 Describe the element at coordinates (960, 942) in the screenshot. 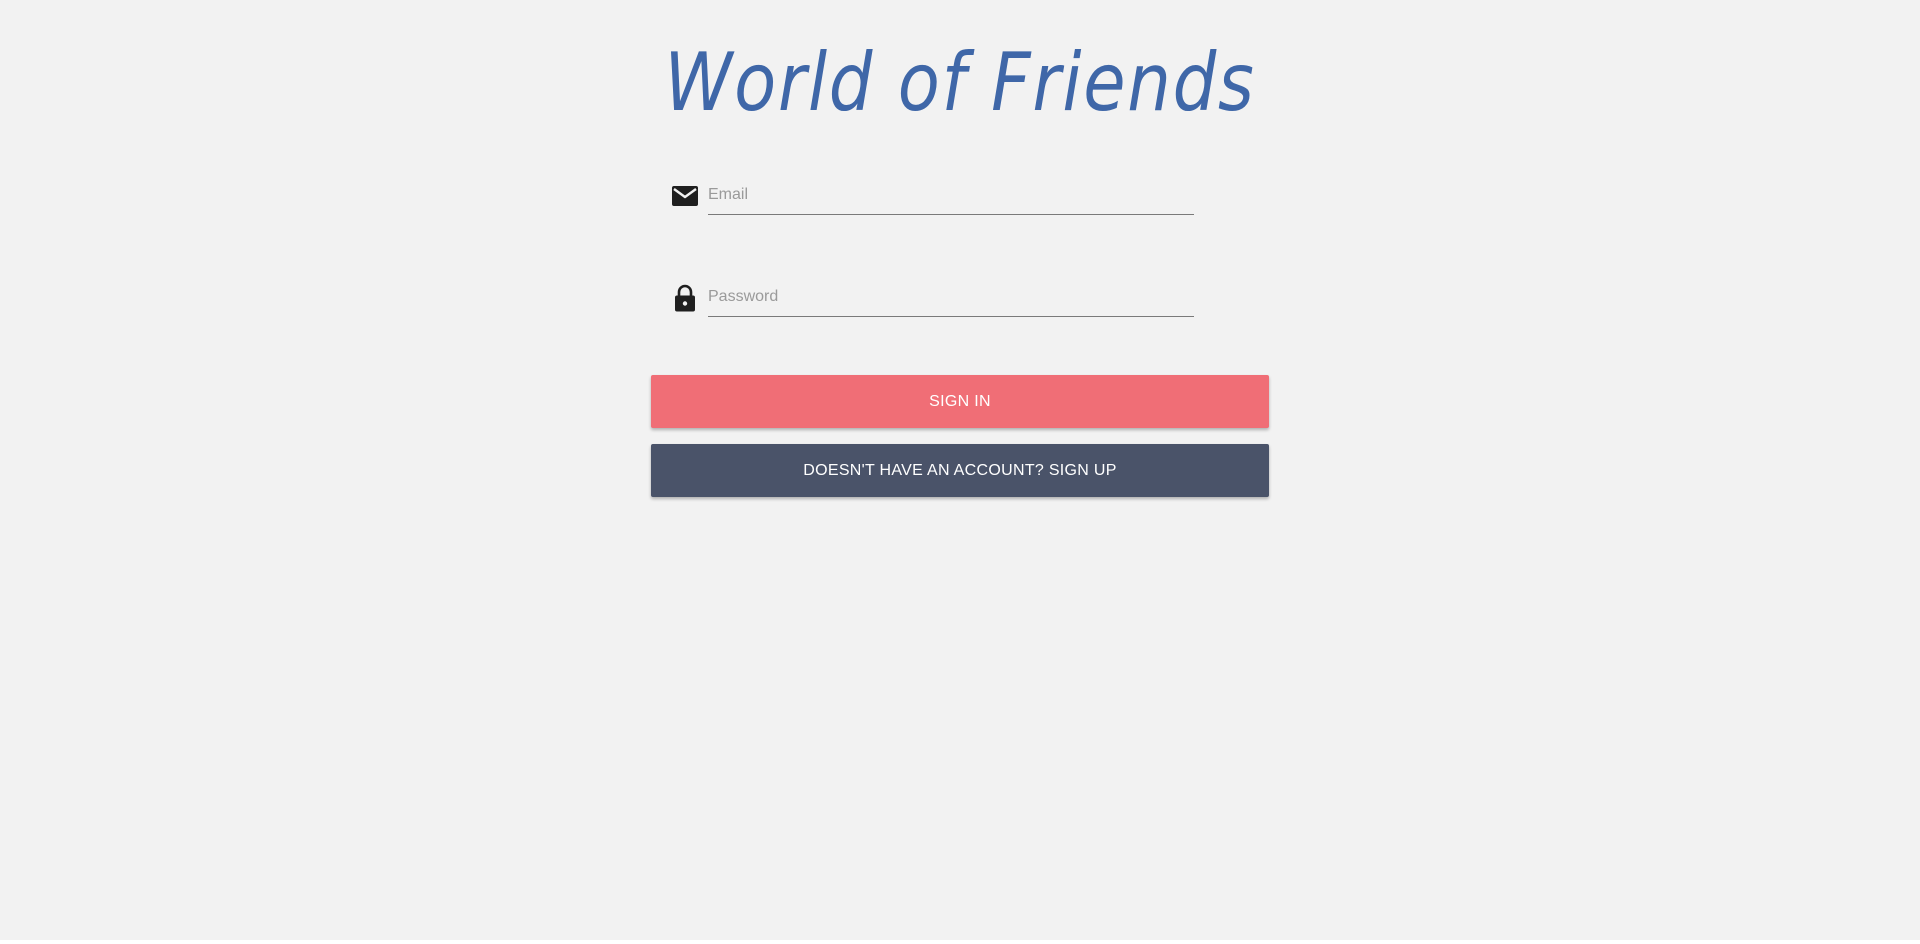

I see `bottom-edge` at that location.